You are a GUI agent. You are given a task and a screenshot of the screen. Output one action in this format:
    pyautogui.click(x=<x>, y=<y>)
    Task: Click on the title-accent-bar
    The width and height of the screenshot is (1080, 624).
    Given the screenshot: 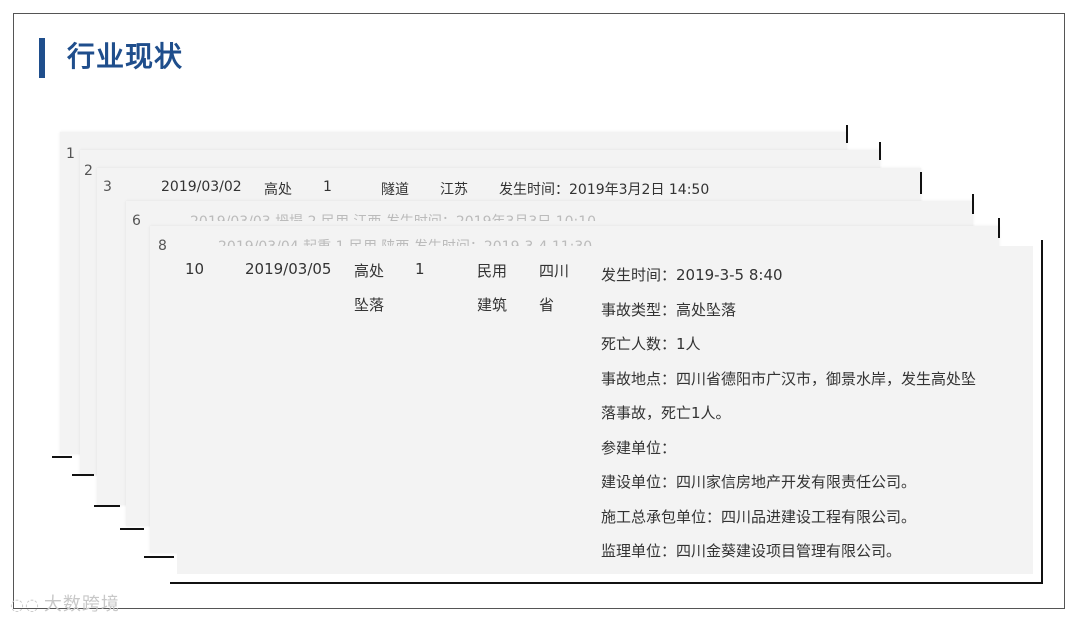 What is the action you would take?
    pyautogui.click(x=42, y=58)
    